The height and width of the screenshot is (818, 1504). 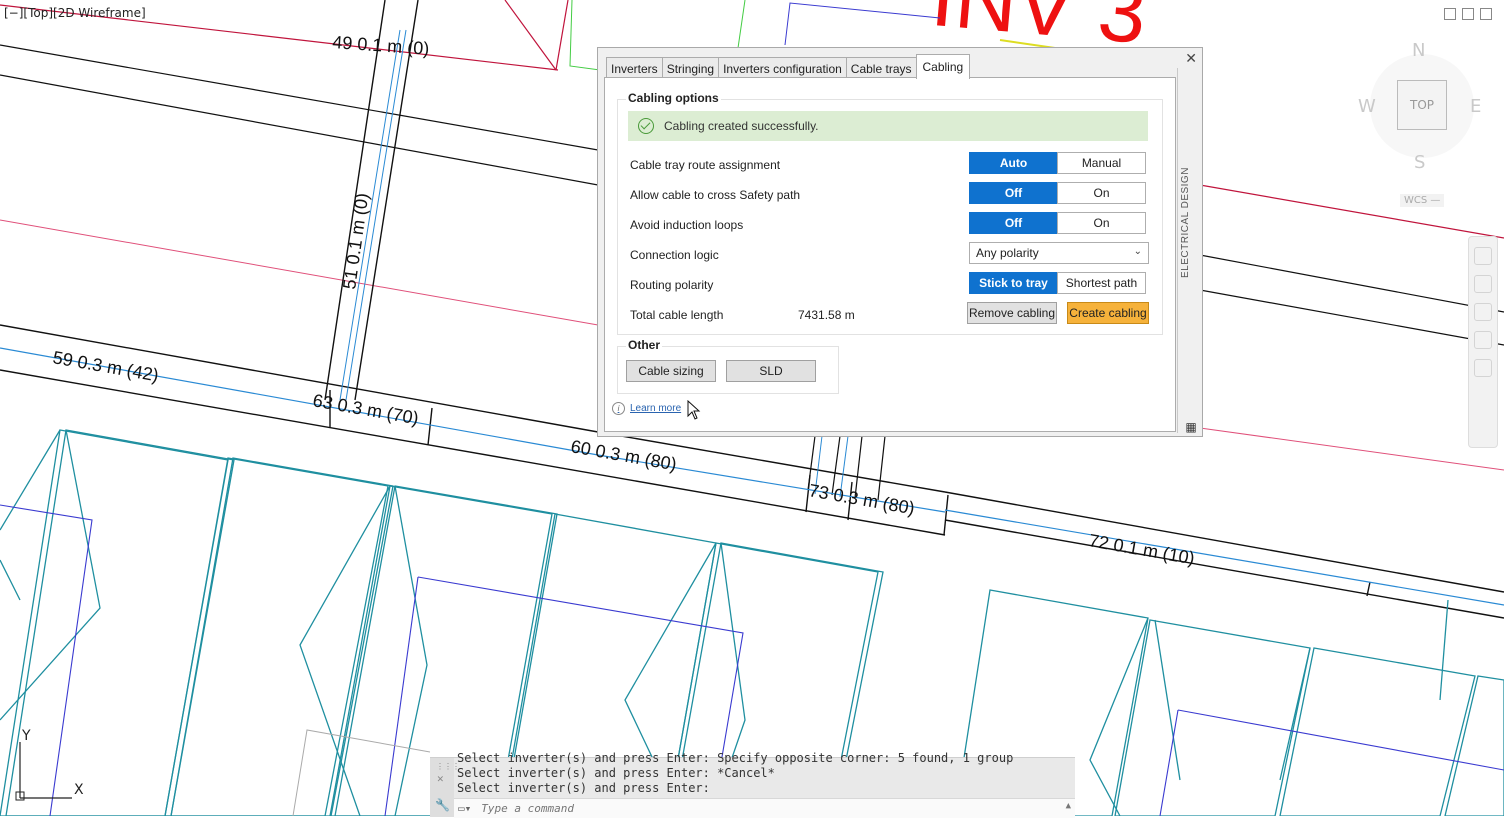 What do you see at coordinates (741, 126) in the screenshot?
I see `success-message: Cabling created successfully.` at bounding box center [741, 126].